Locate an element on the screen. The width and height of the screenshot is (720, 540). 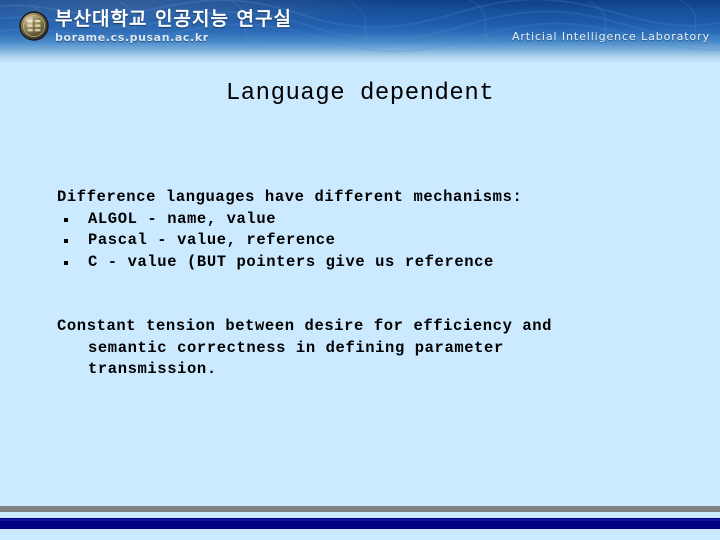
list-item-label: ALGOL - name, value is located at coordinates (182, 218).